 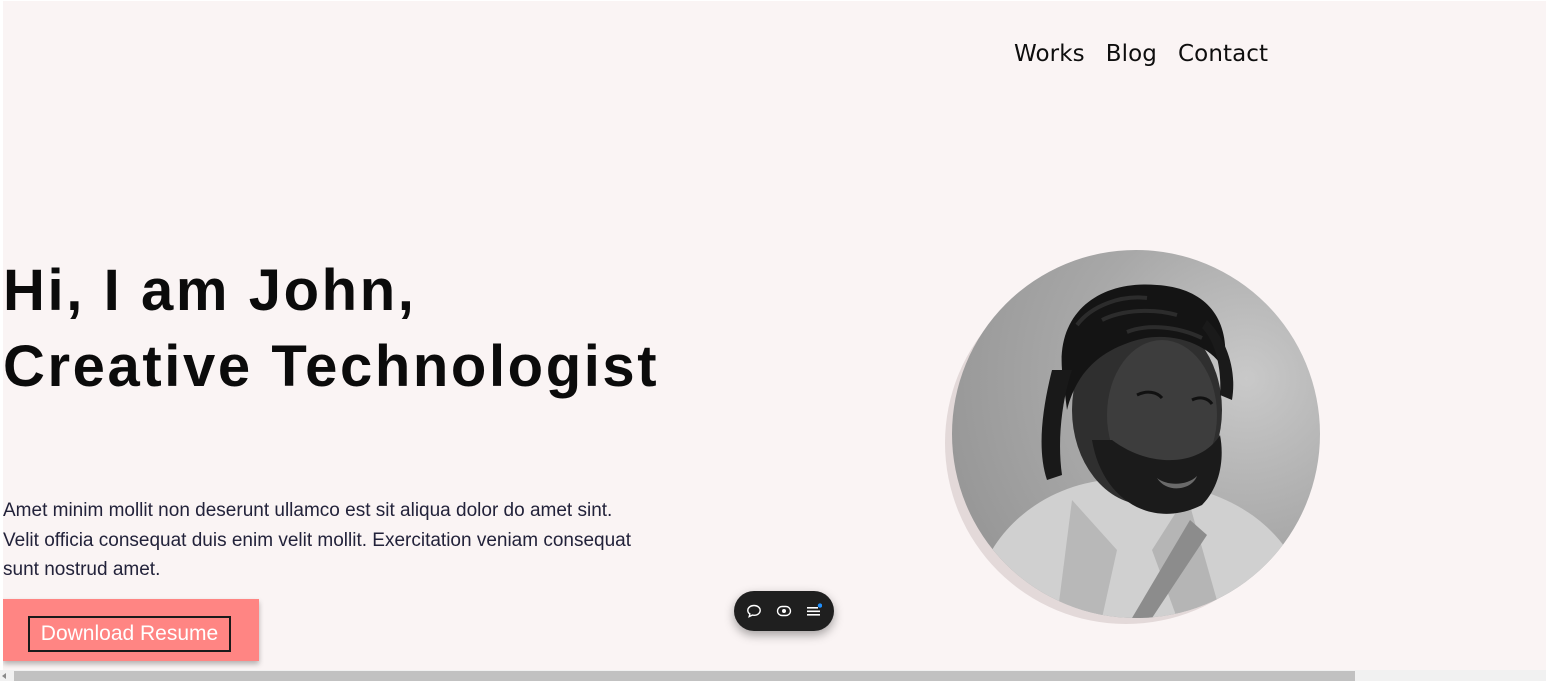 I want to click on nav-link-contact: Contact, so click(x=1223, y=54).